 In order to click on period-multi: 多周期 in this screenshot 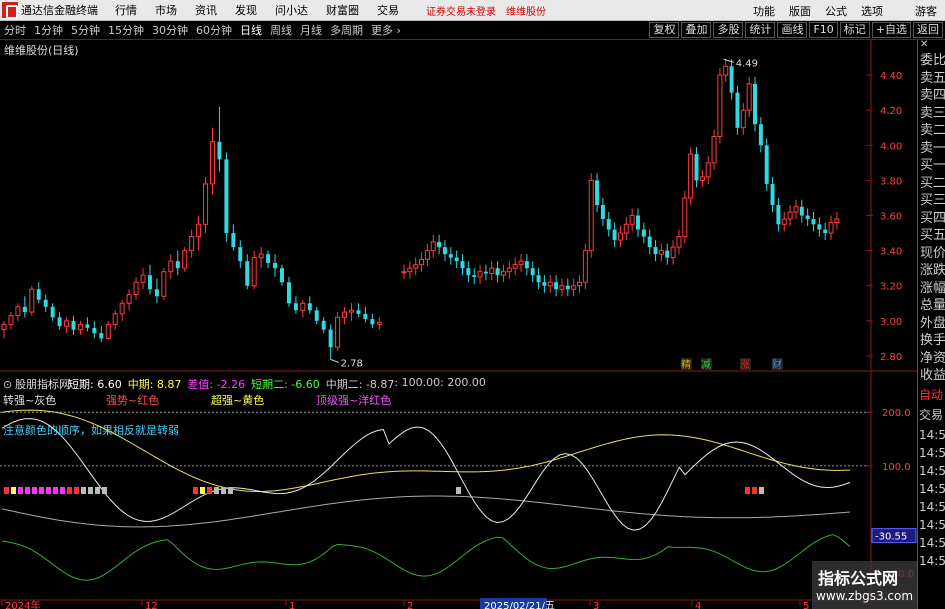, I will do `click(346, 30)`.